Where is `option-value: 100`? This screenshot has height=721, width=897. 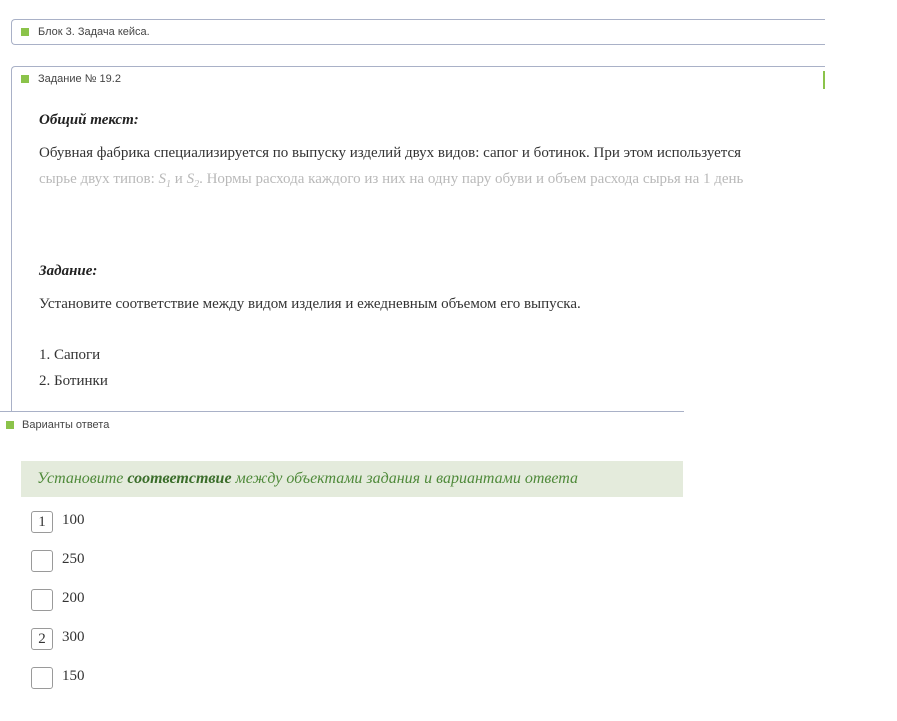
option-value: 100 is located at coordinates (73, 520).